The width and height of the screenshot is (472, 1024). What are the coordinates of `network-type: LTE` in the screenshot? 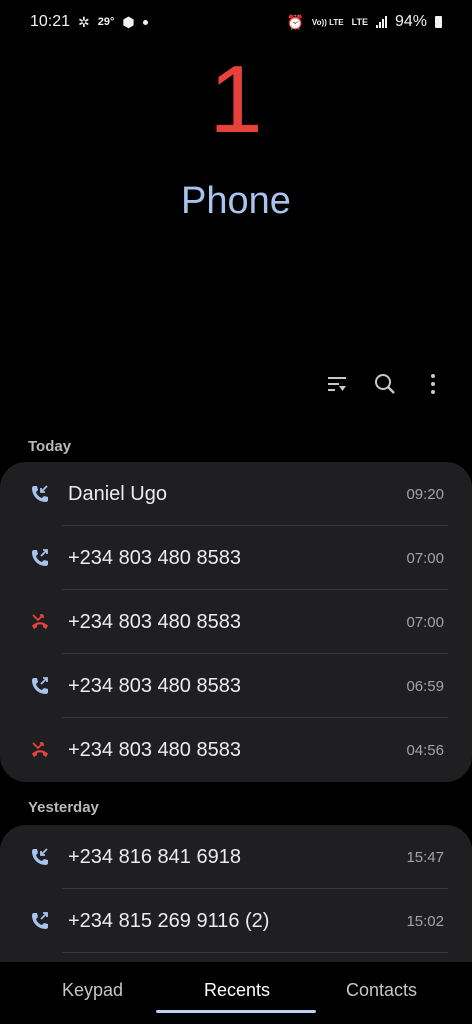 It's located at (359, 22).